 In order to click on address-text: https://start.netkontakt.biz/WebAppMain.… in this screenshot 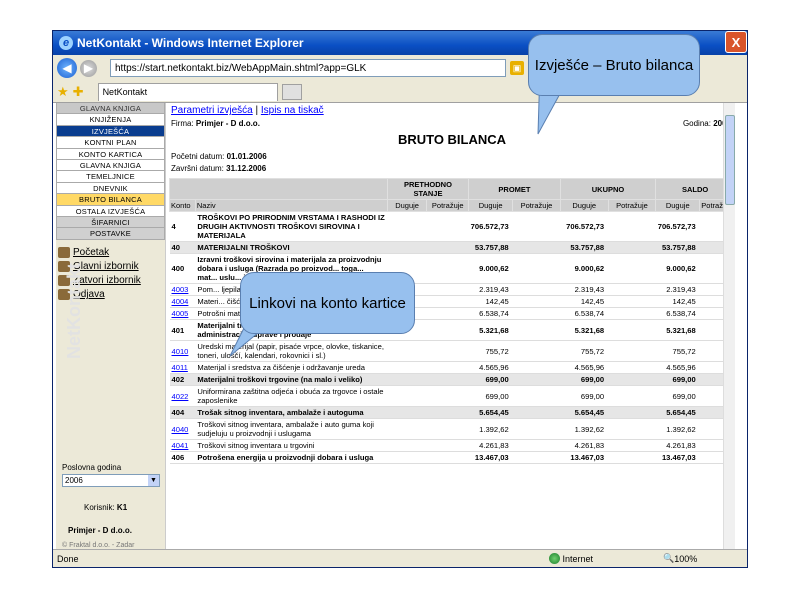, I will do `click(241, 68)`.